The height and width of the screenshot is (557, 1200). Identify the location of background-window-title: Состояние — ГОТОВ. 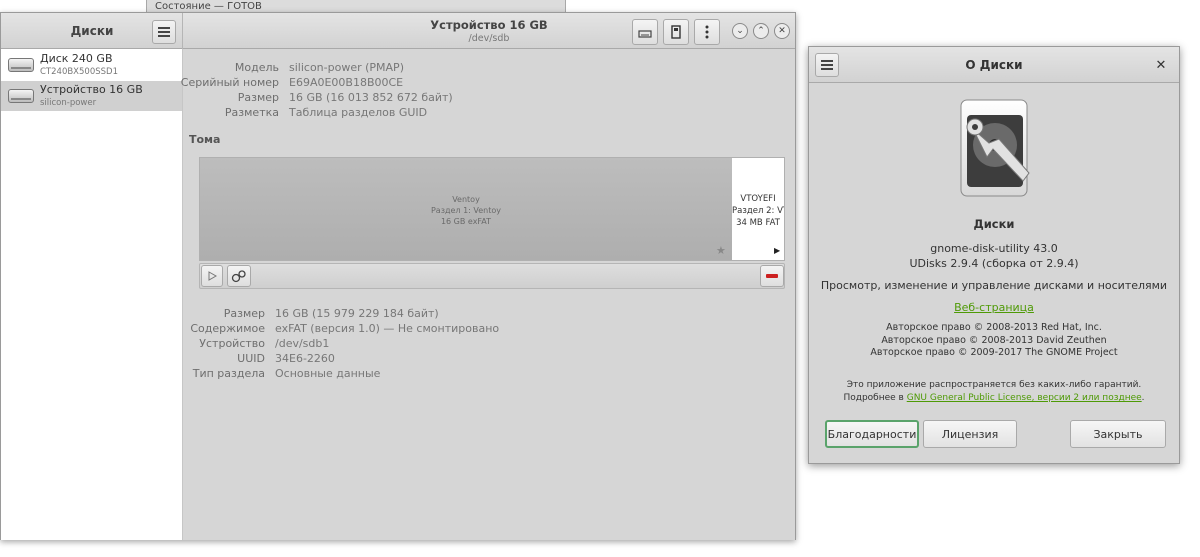
(208, 6).